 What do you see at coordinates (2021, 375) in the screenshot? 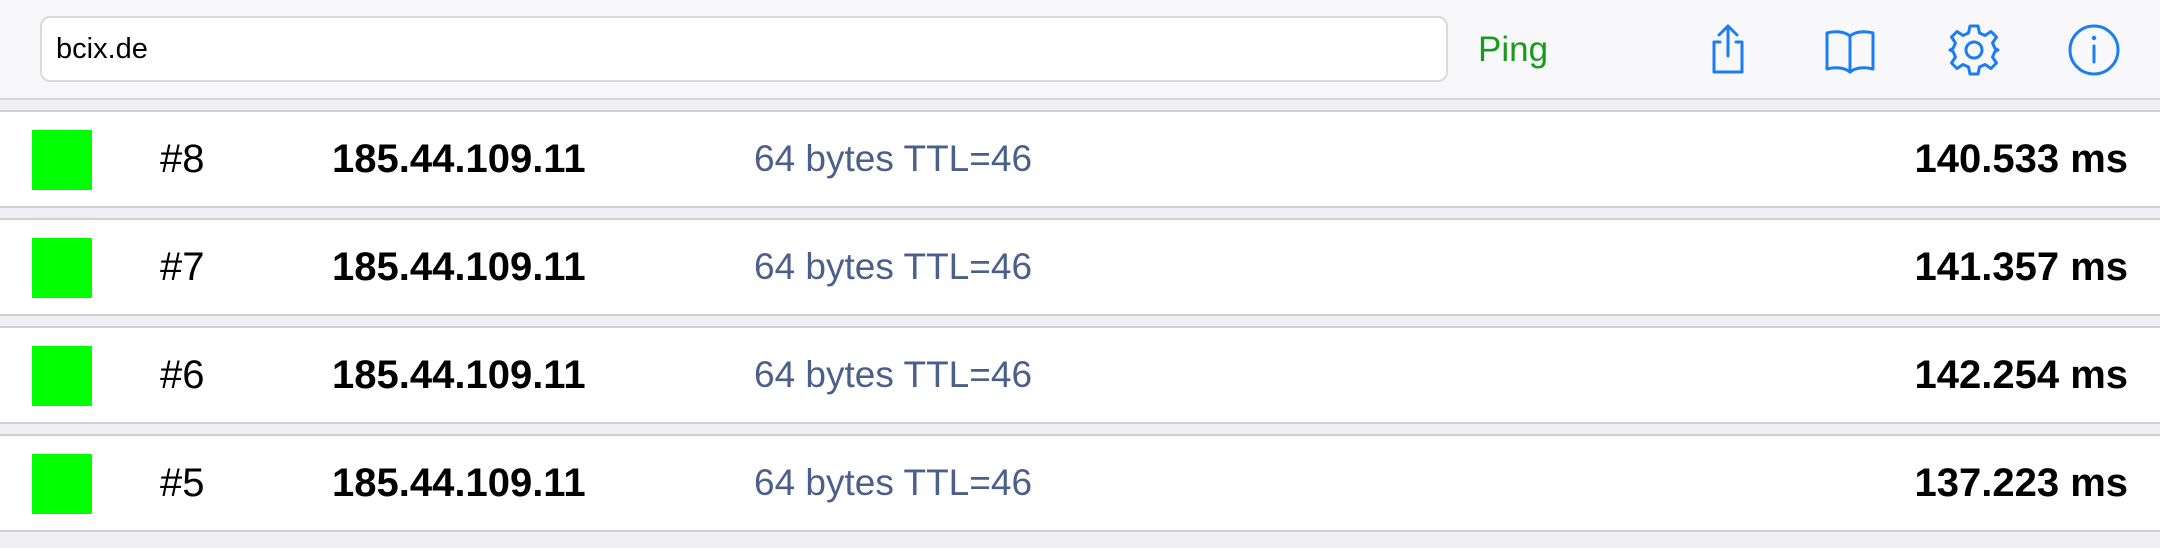
I see `round-trip-time: 142.254 ms` at bounding box center [2021, 375].